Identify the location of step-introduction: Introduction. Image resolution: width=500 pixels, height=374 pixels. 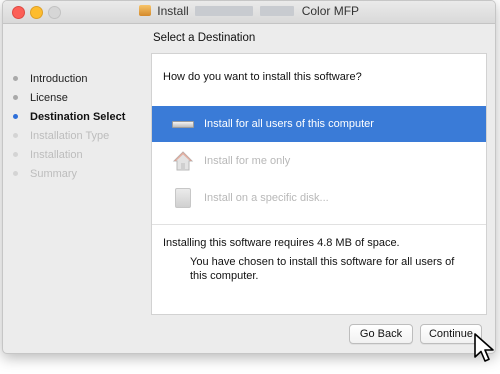
(69, 78).